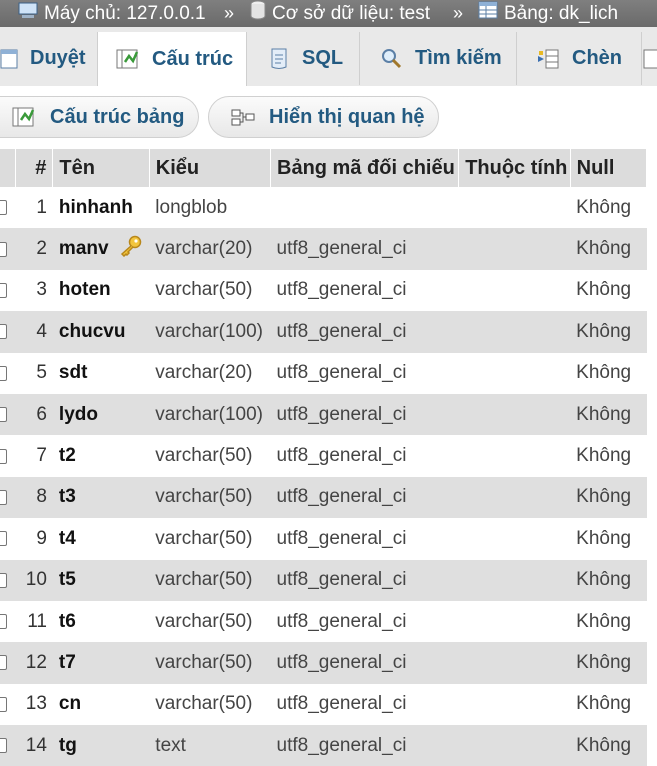 This screenshot has width=657, height=766. I want to click on table-row: 2 manv varchar(20) utf8_general_ci Không, so click(323, 249).